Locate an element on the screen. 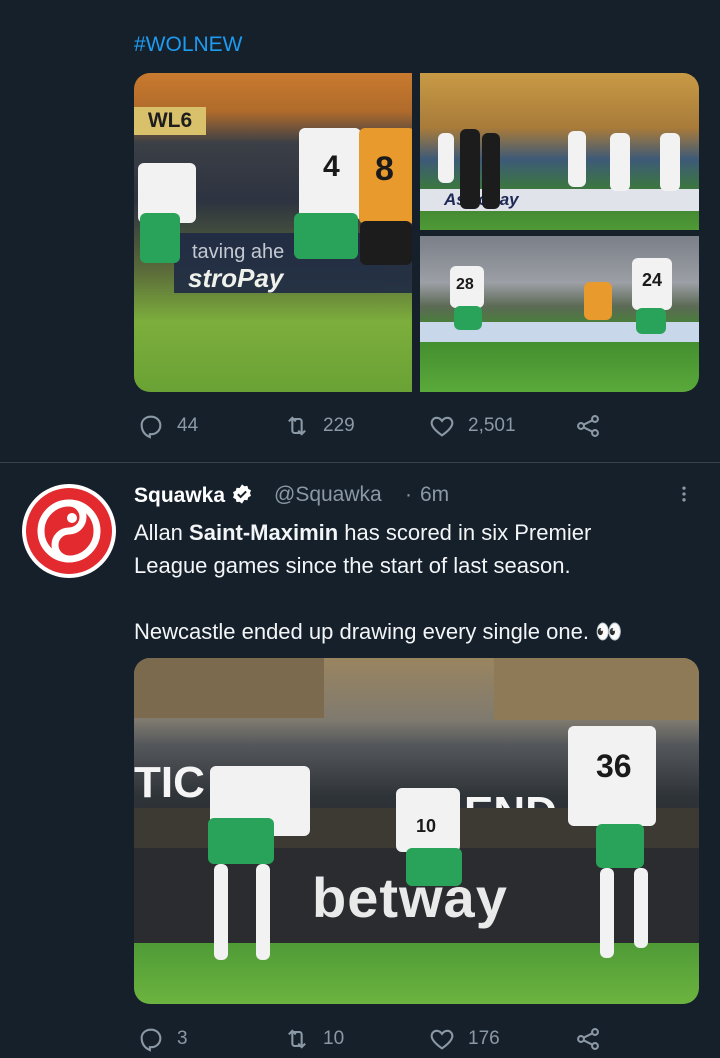 This screenshot has width=720, height=1058. player-28: 28 is located at coordinates (467, 287).